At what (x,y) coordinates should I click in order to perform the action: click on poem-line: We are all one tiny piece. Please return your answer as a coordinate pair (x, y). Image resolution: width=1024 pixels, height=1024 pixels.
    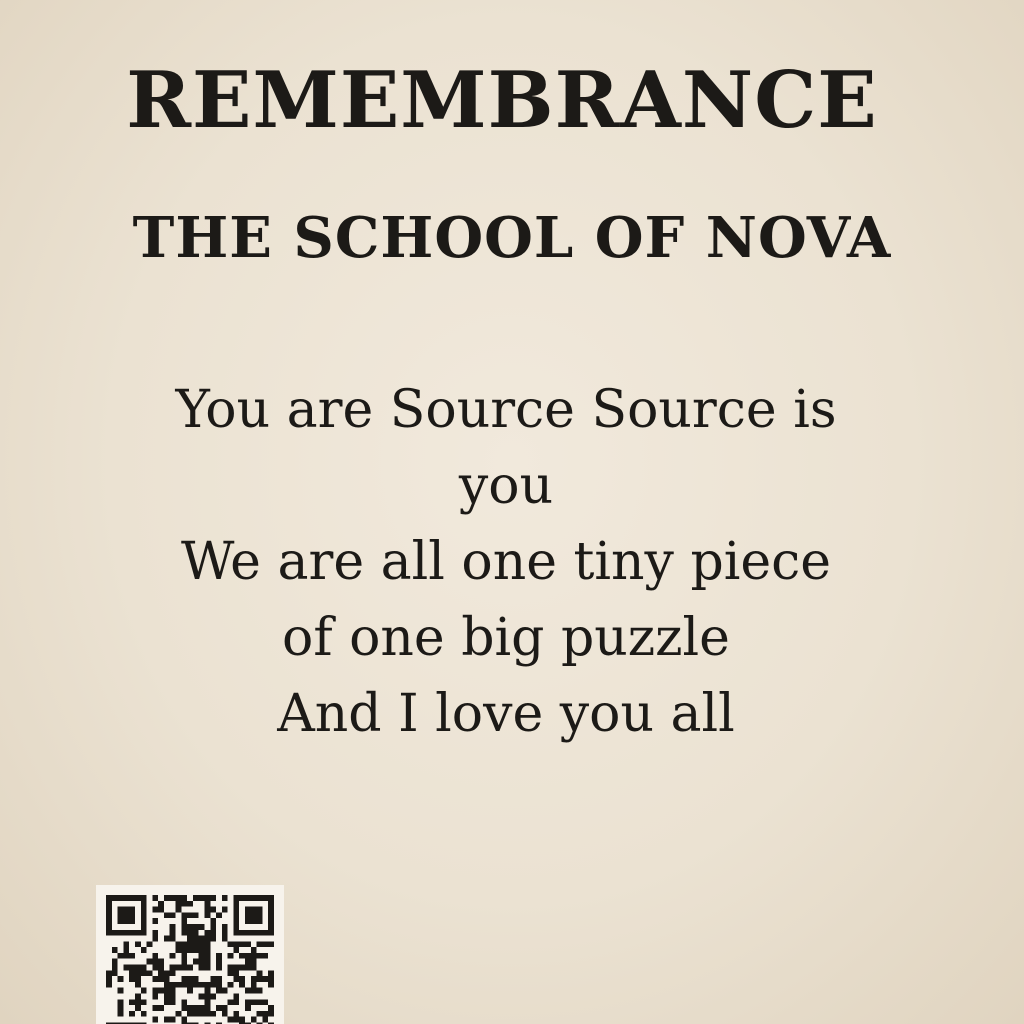
    Looking at the image, I should click on (506, 562).